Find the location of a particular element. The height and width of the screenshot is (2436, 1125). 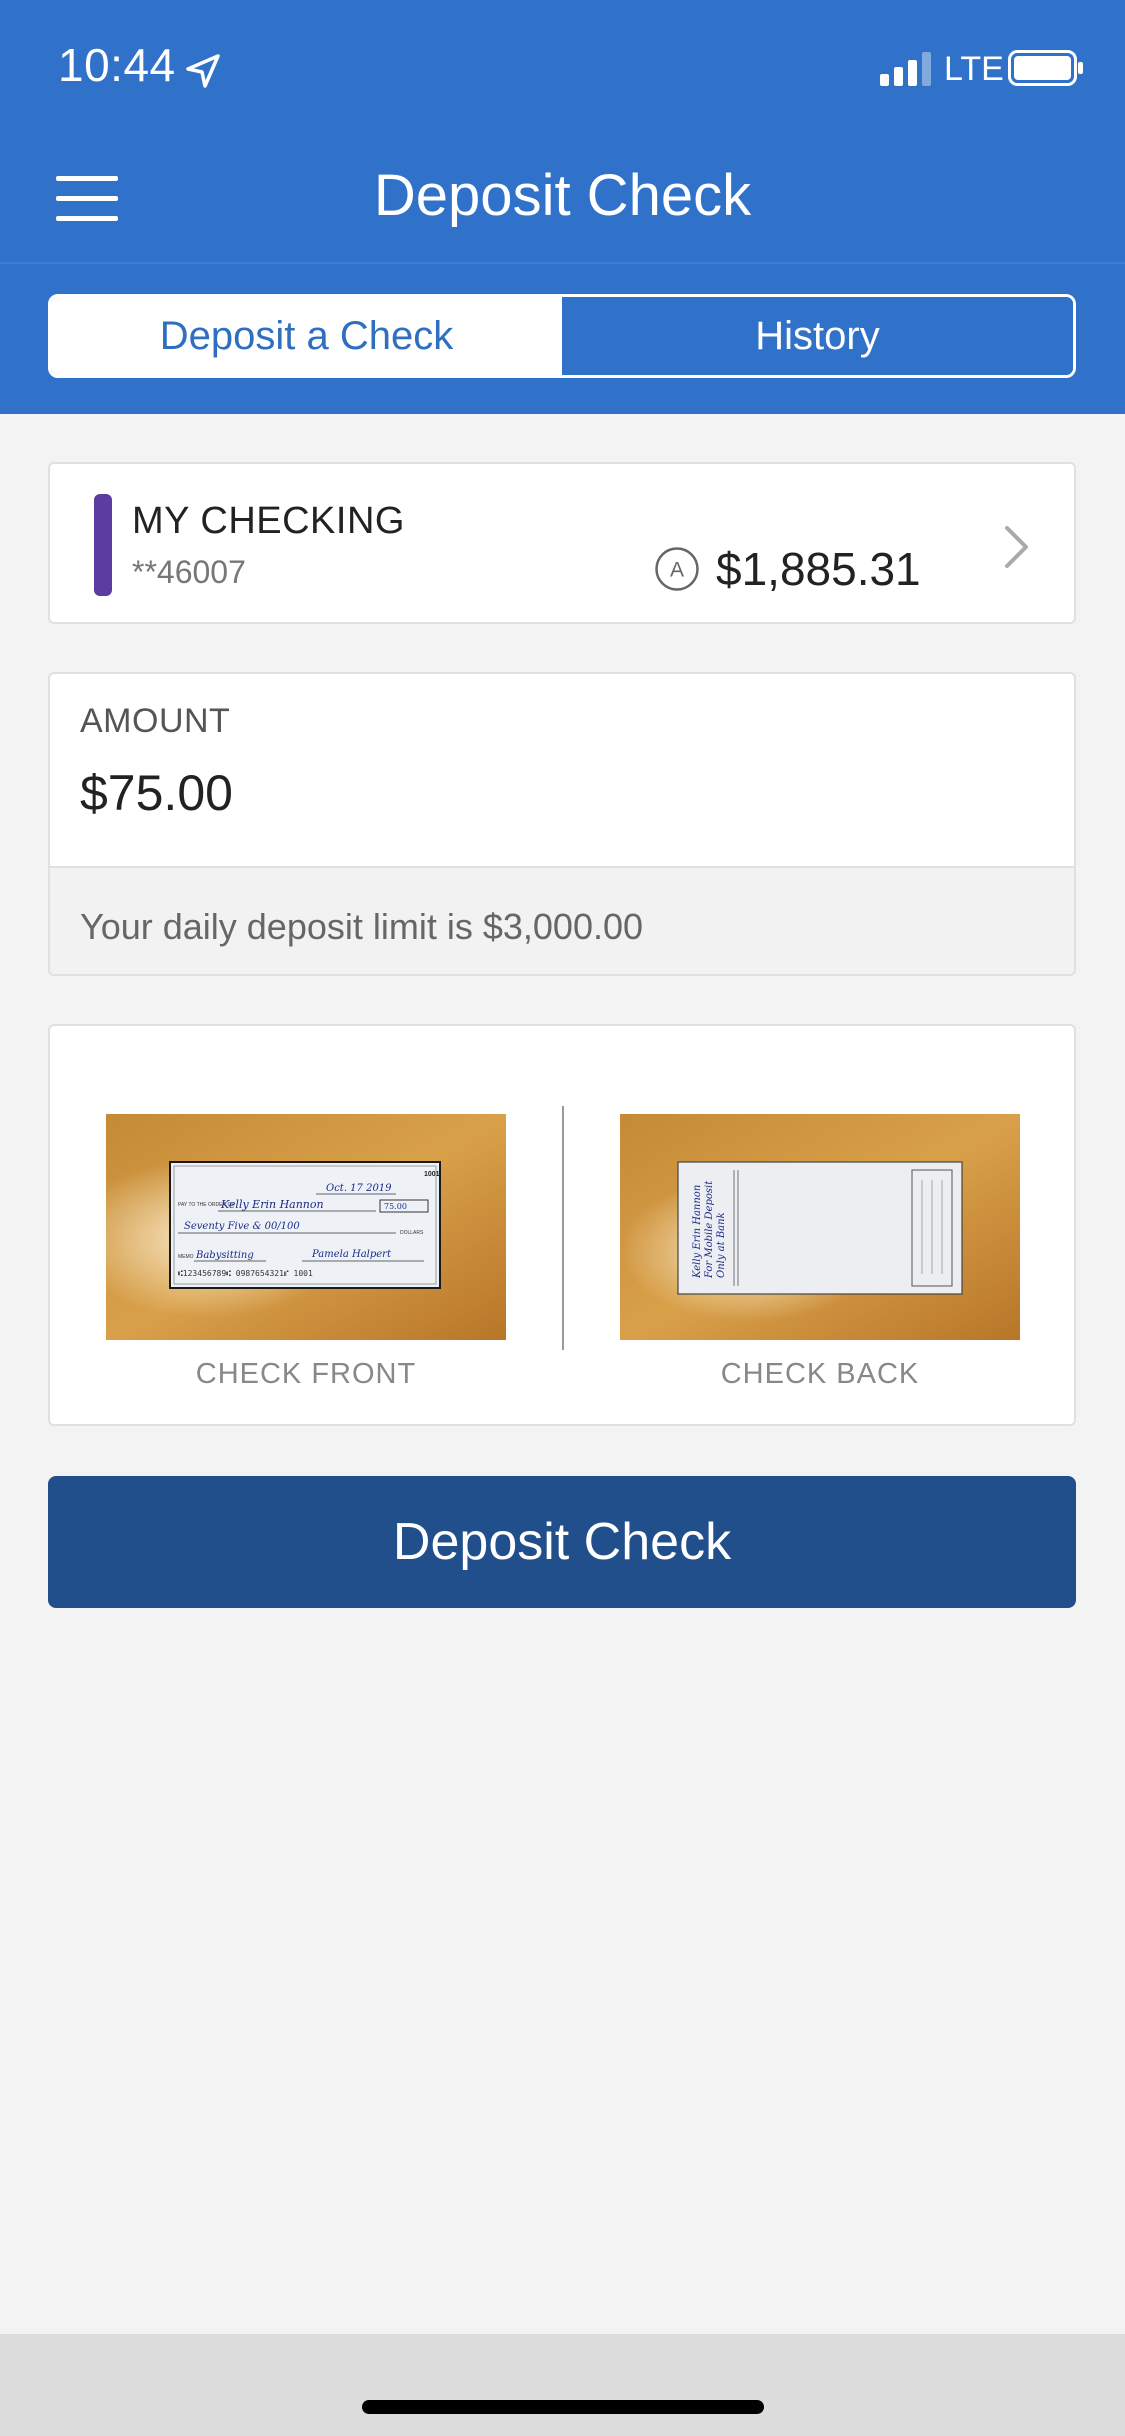

check-micr-line: ⑆123456789⑆ 0987654321⑈ 1001 is located at coordinates (245, 1273).